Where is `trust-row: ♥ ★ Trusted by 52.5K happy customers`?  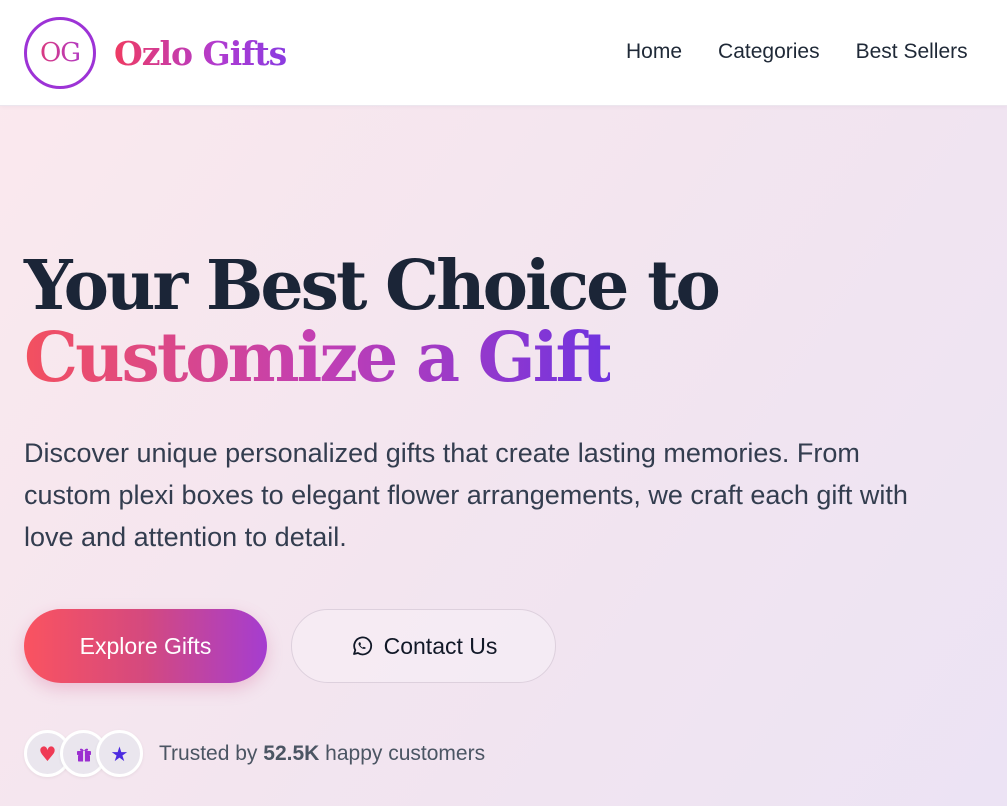
trust-row: ♥ ★ Trusted by 52.5K happy customers is located at coordinates (504, 753).